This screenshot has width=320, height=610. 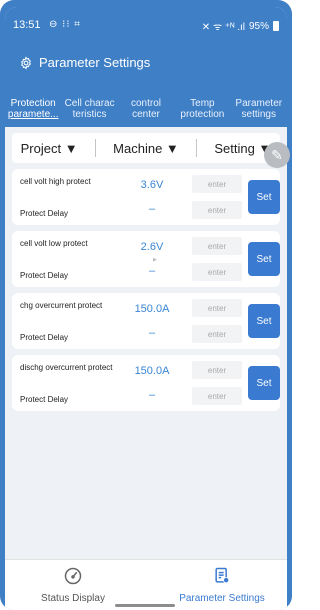 What do you see at coordinates (202, 103) in the screenshot?
I see `tab-label-line1: Temp` at bounding box center [202, 103].